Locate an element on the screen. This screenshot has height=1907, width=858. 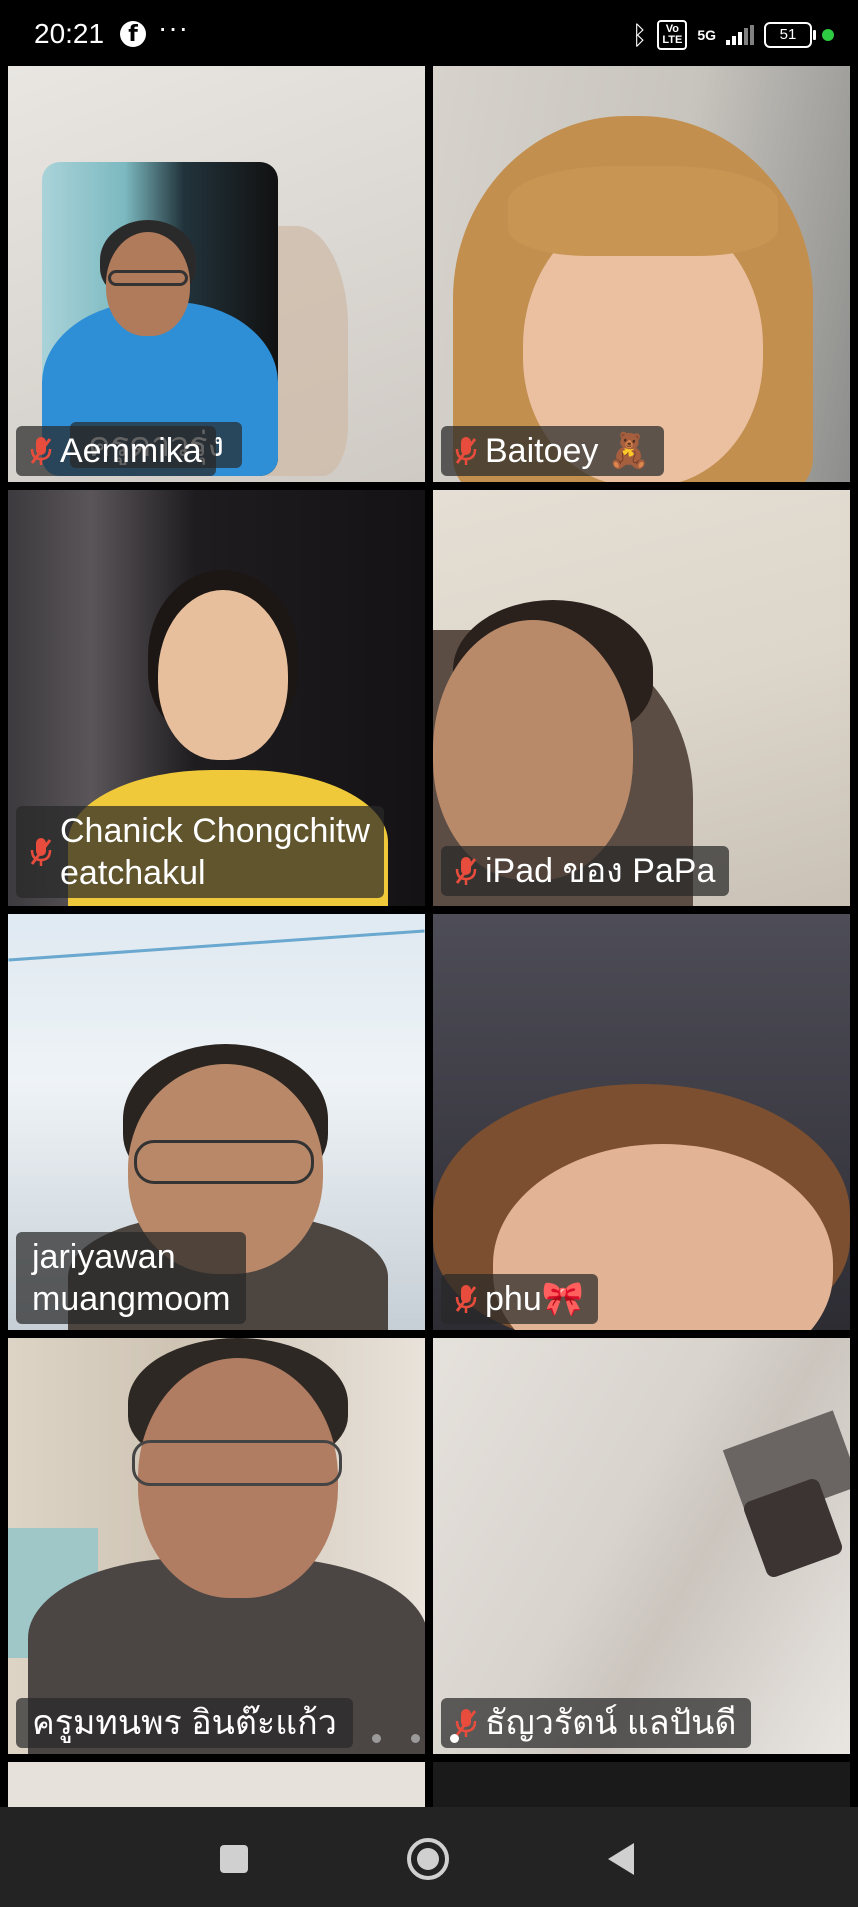
status-icons: ᛒ Vo LTE 5G 51 is located at coordinates (733, 35).